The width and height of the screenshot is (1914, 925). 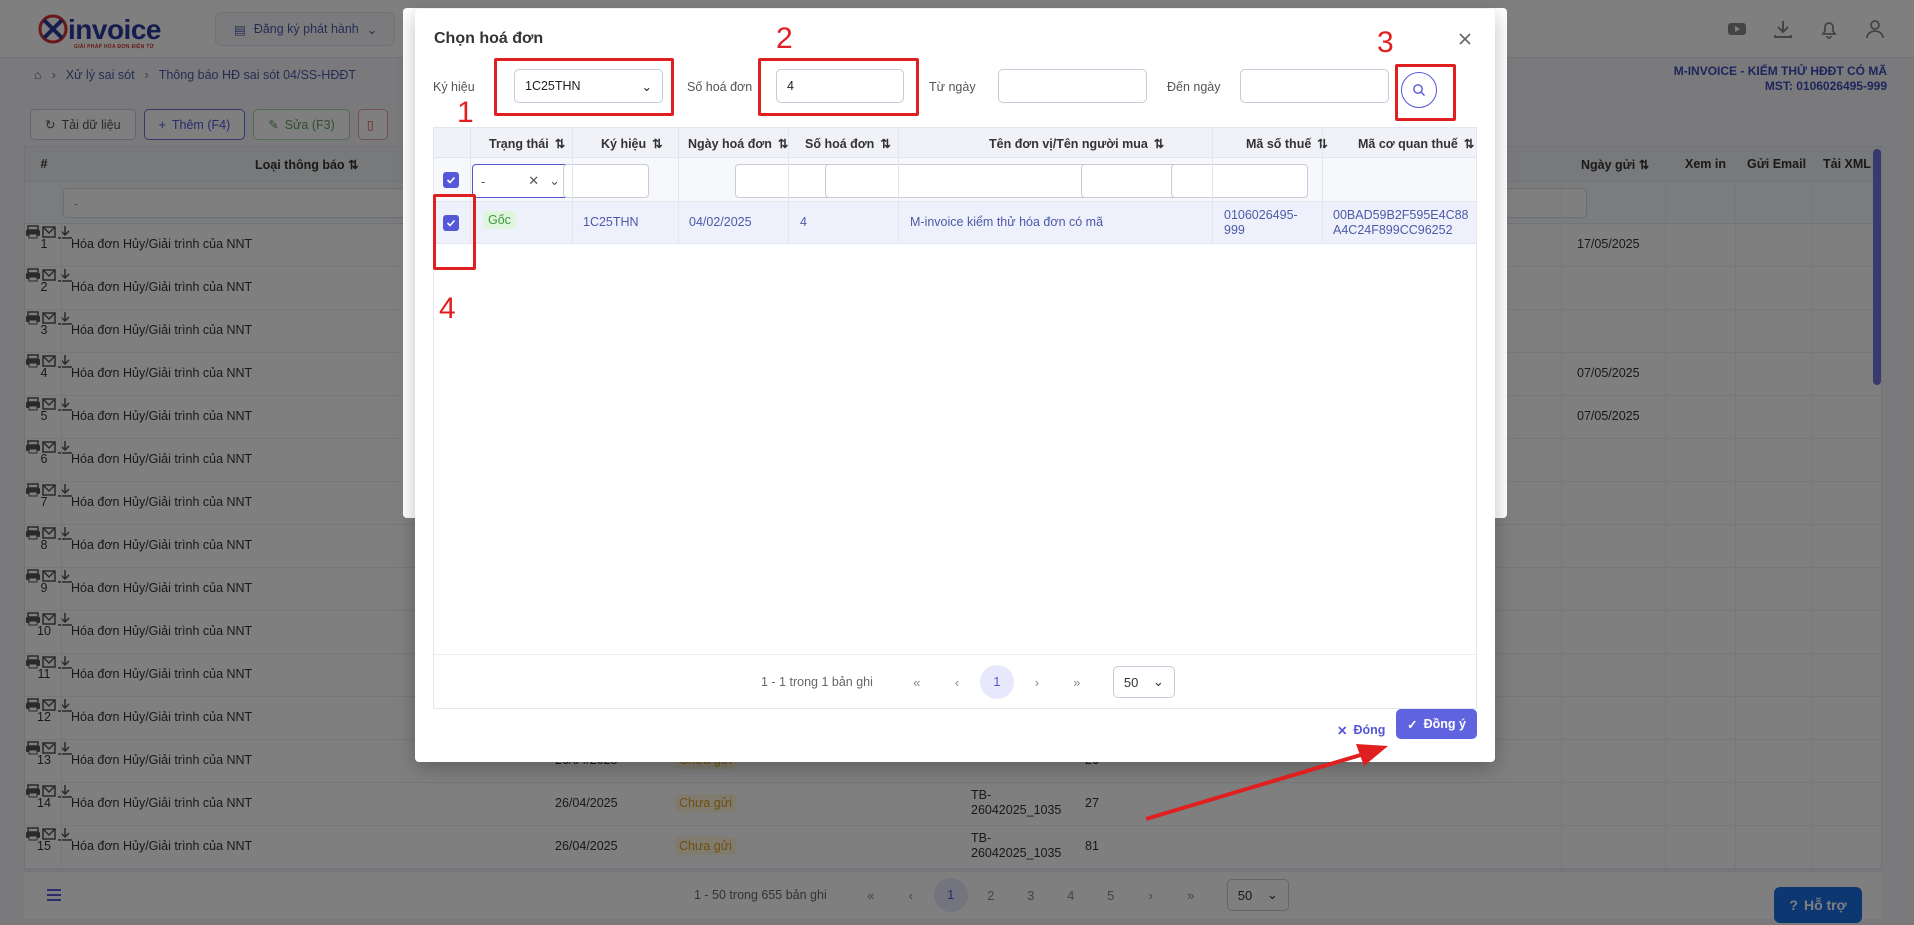 I want to click on agree-button: ✓ Đồng ý, so click(x=1436, y=724).